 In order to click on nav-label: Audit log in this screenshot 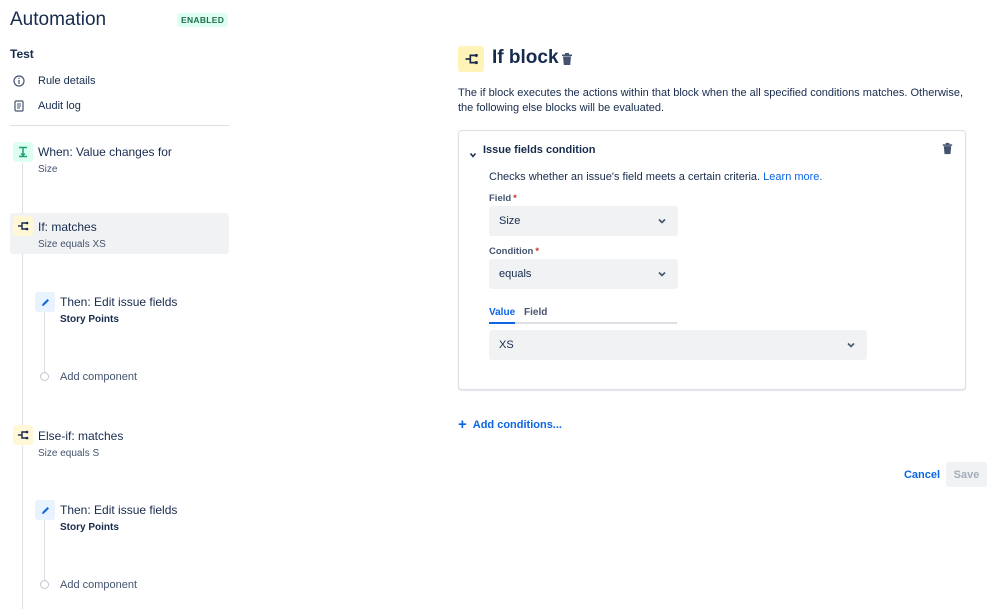, I will do `click(59, 106)`.